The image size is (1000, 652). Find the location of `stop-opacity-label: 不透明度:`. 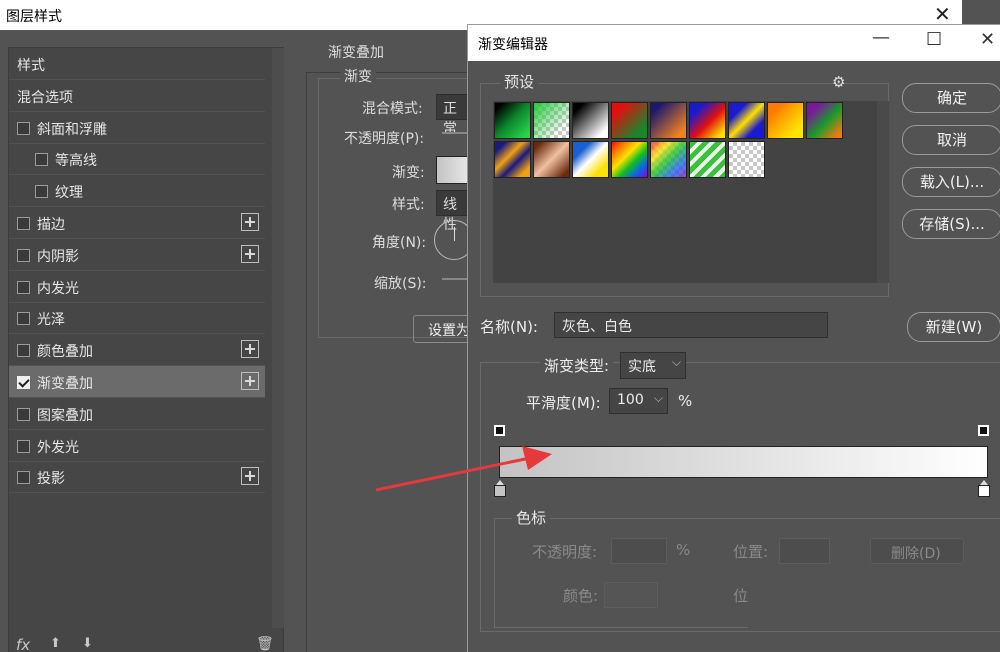

stop-opacity-label: 不透明度: is located at coordinates (565, 552).